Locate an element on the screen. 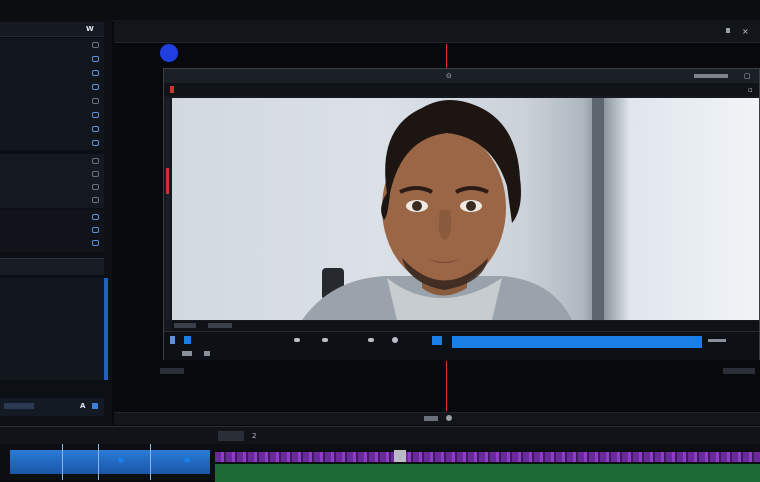 This screenshot has height=482, width=760. preview-status-row is located at coordinates (465, 326).